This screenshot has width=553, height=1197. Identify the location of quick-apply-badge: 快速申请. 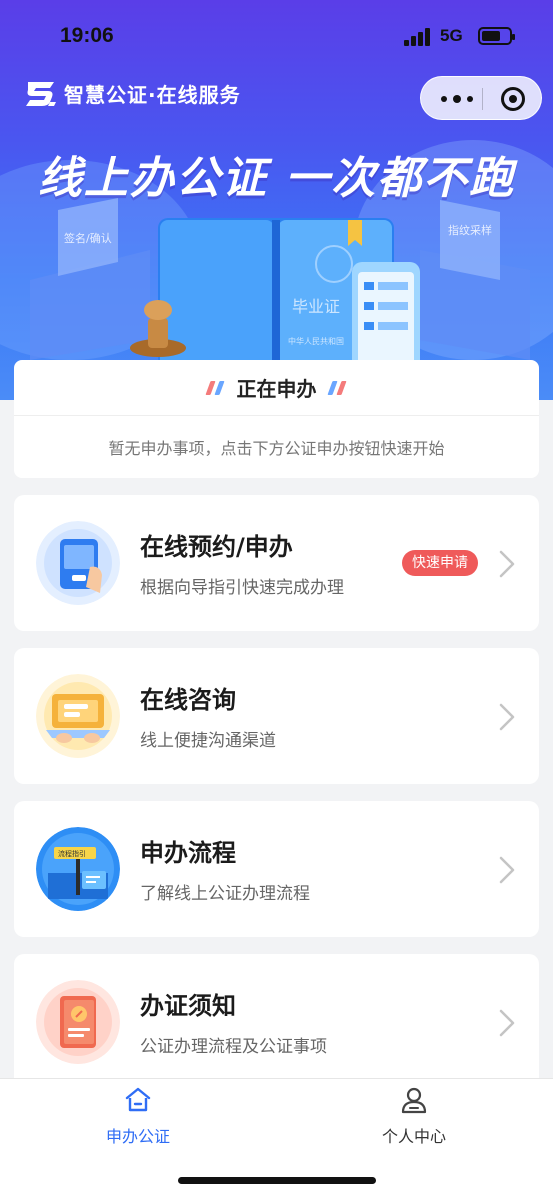
(440, 563).